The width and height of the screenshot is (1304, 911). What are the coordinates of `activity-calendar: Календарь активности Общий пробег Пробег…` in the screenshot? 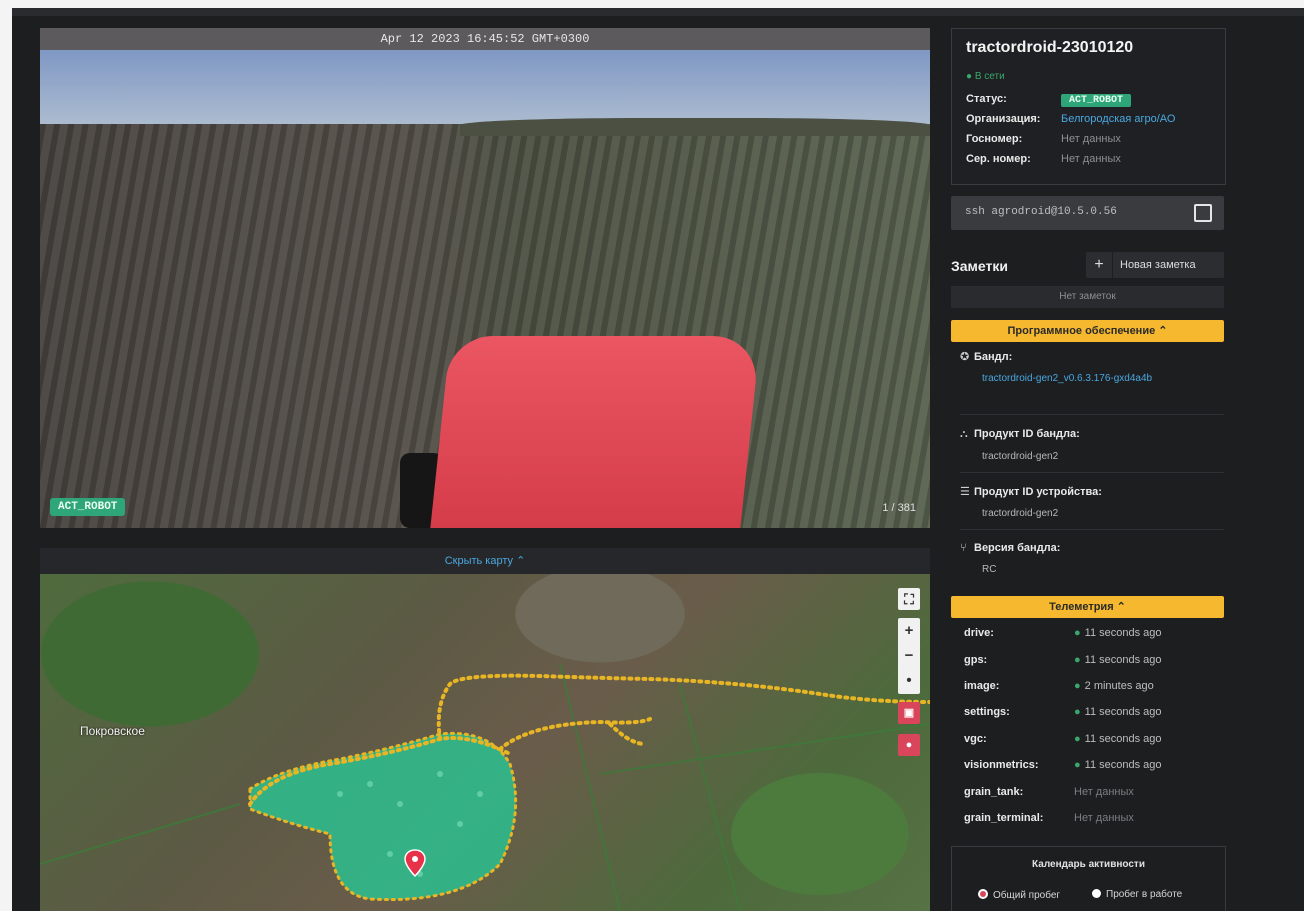 It's located at (1088, 878).